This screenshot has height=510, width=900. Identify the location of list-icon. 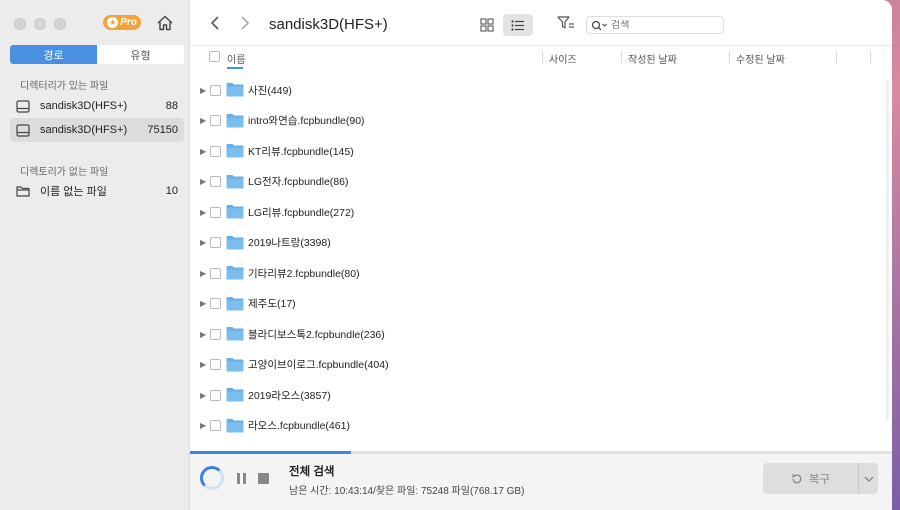
(517, 25).